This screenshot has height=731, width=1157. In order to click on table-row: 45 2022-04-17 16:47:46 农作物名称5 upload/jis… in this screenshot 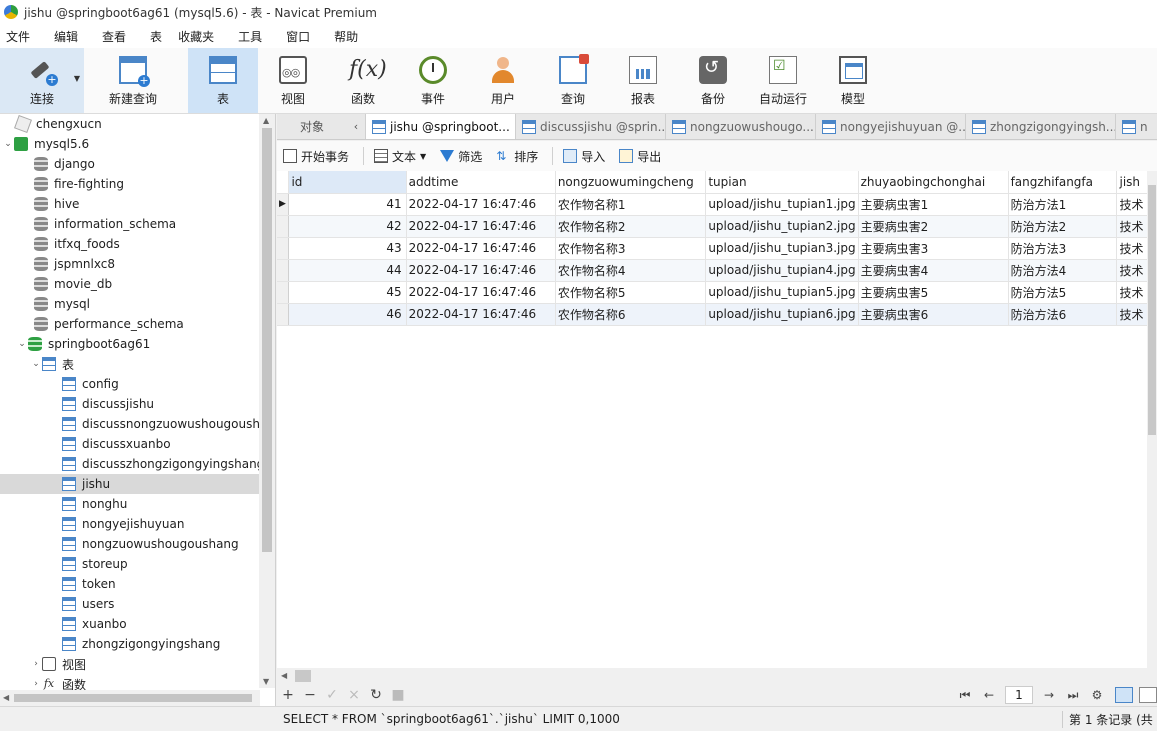, I will do `click(717, 292)`.